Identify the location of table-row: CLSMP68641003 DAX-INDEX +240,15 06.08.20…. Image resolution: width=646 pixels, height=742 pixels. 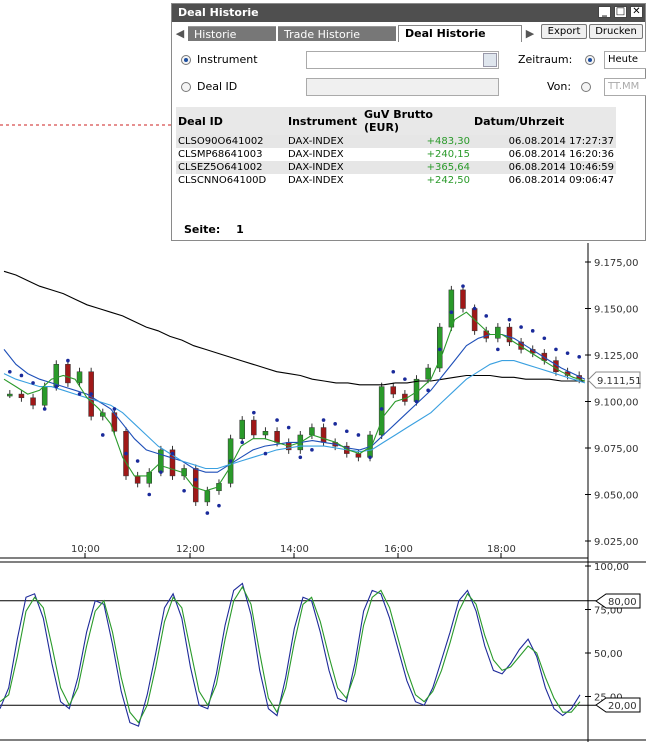
(396, 154).